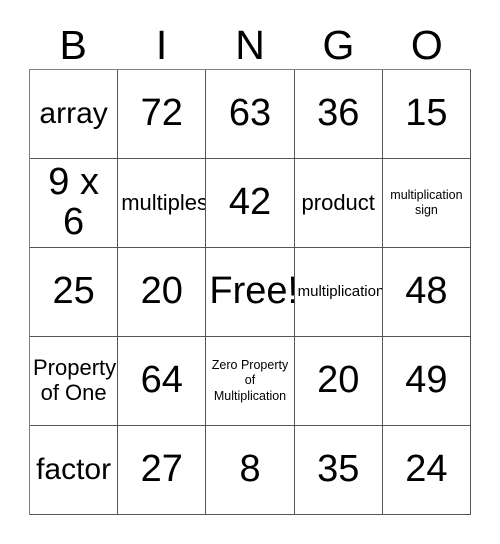 This screenshot has height=544, width=500. Describe the element at coordinates (338, 45) in the screenshot. I see `bingo-header-letter-g: G` at that location.